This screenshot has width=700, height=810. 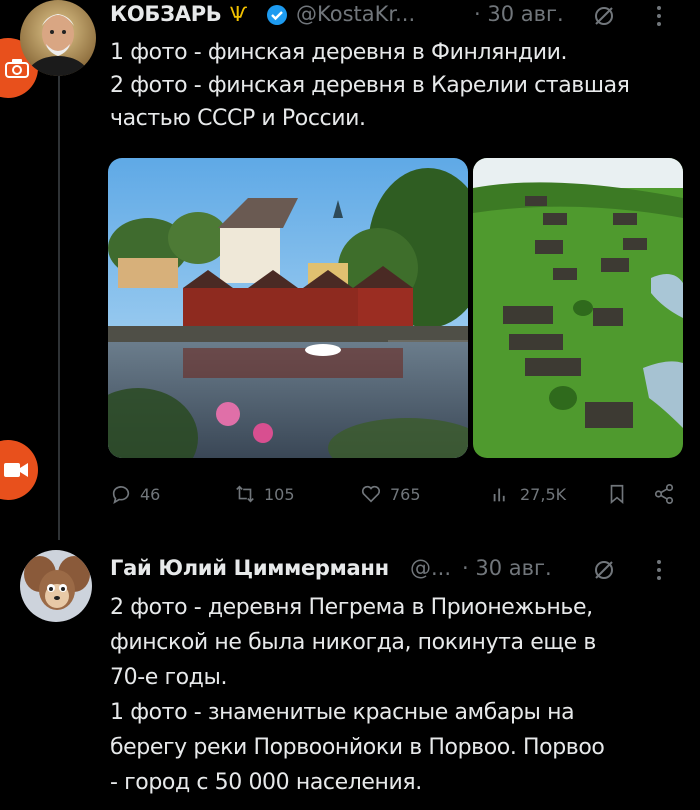 I want to click on like-count: 765, so click(x=405, y=494).